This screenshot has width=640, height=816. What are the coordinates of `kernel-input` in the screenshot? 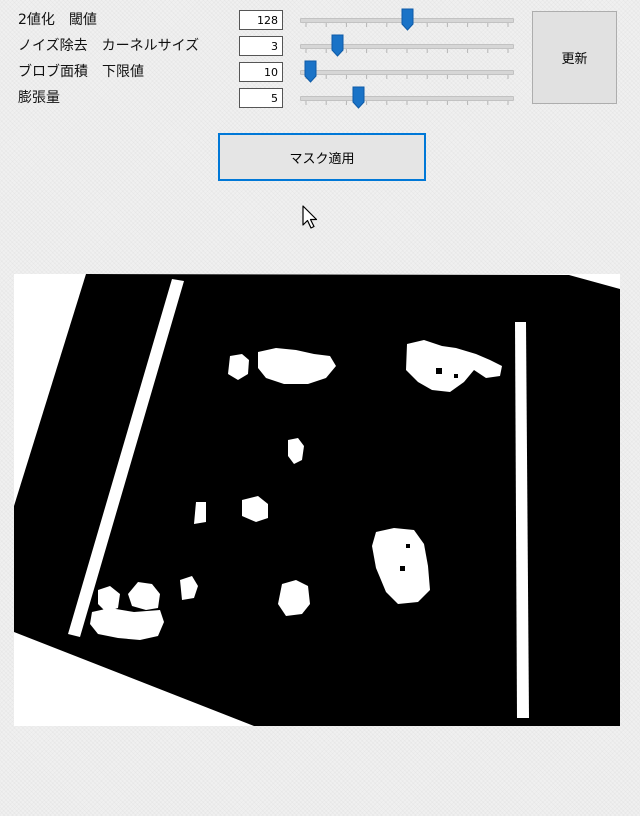 It's located at (261, 46).